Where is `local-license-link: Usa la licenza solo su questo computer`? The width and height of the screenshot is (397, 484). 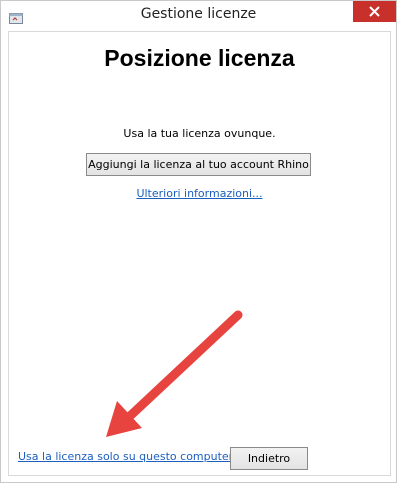 local-license-link: Usa la licenza solo su questo computer is located at coordinates (125, 456).